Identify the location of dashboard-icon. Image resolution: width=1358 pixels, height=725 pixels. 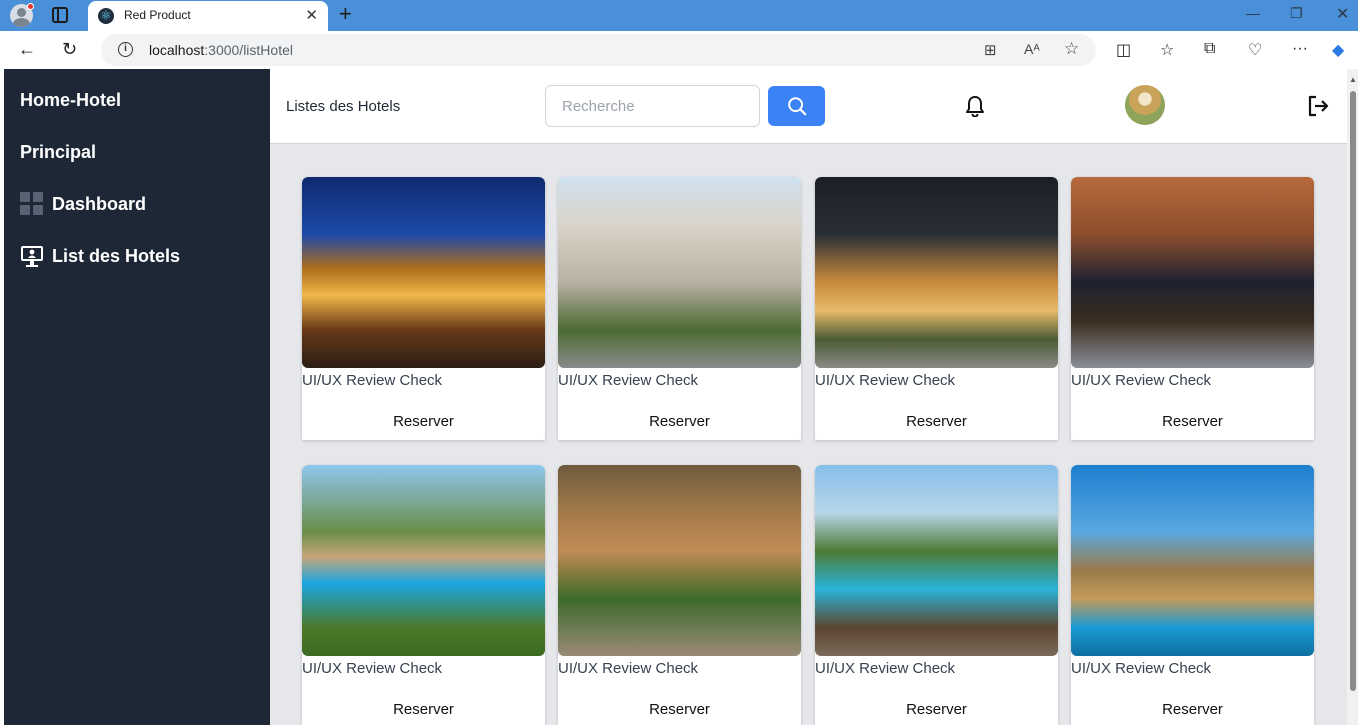
(32, 204).